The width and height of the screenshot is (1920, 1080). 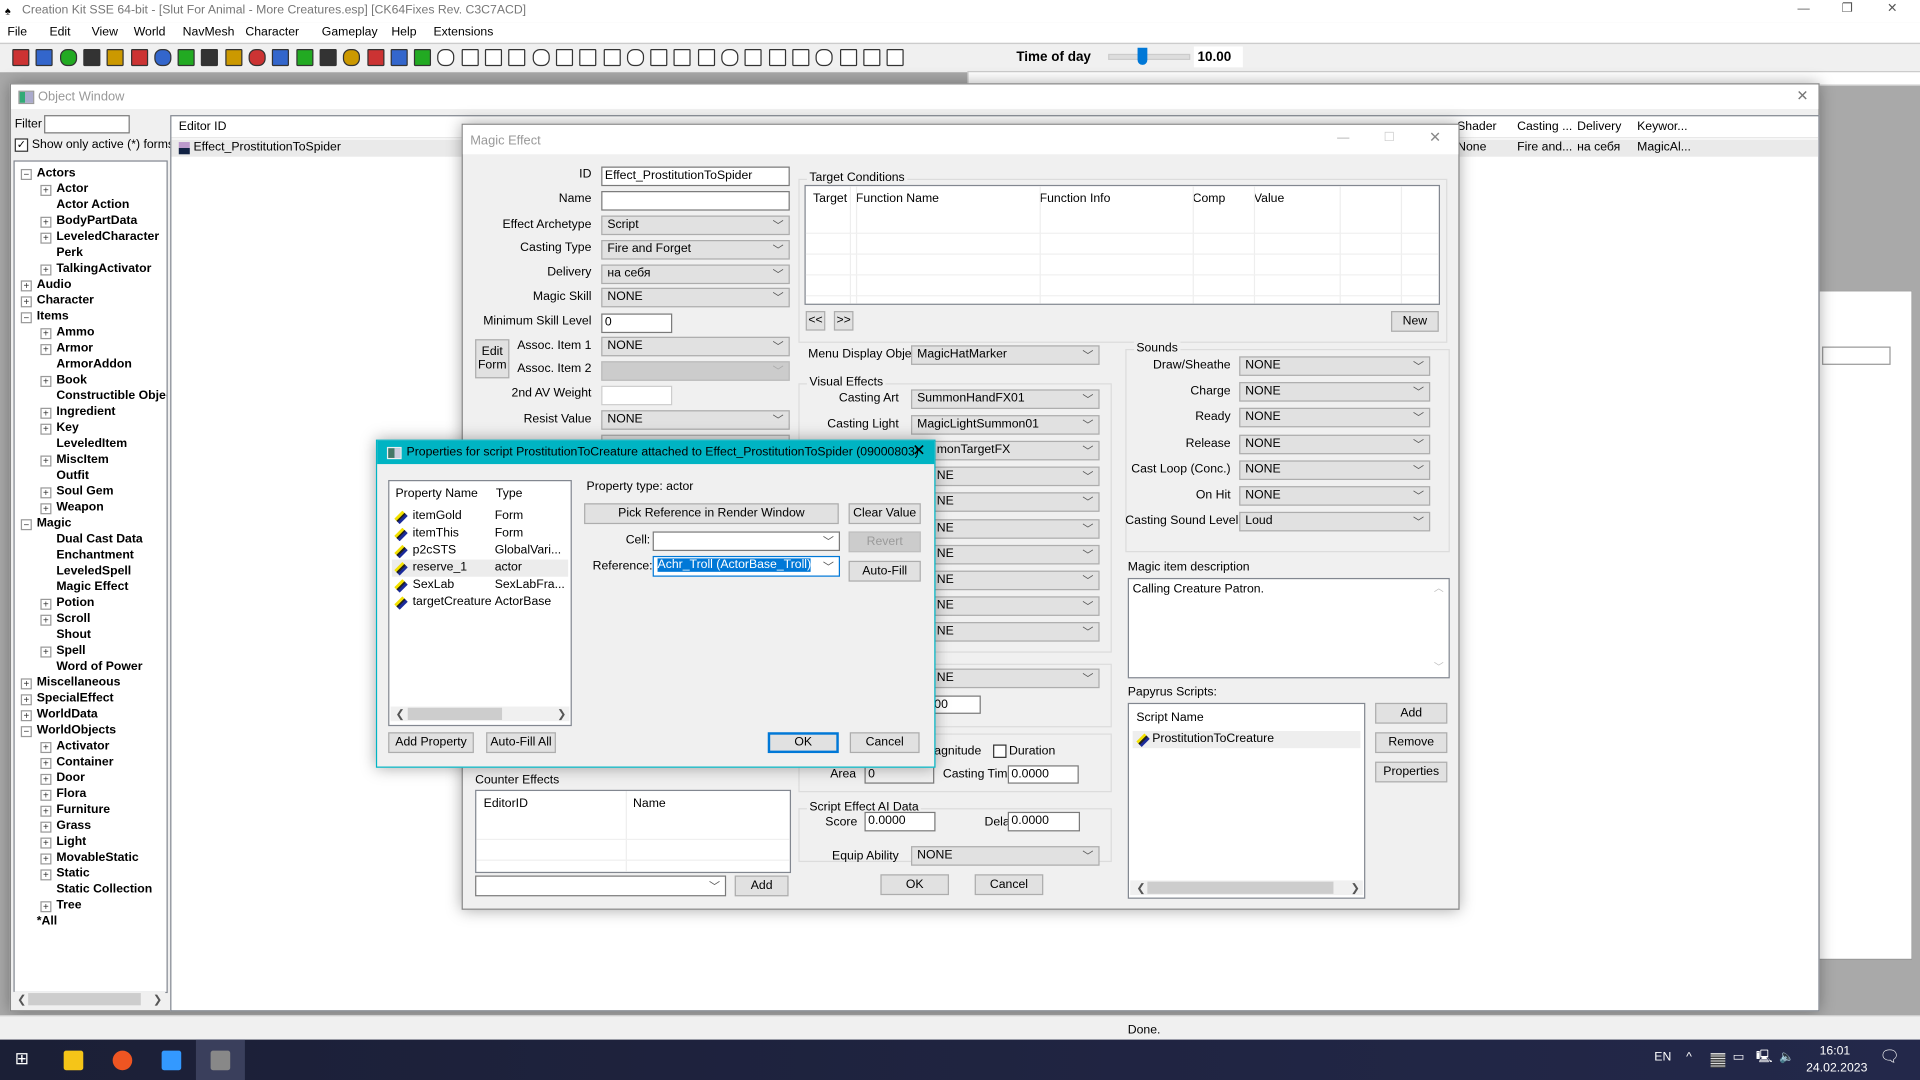 I want to click on tree-item-ammo: Ammo, so click(x=75, y=332).